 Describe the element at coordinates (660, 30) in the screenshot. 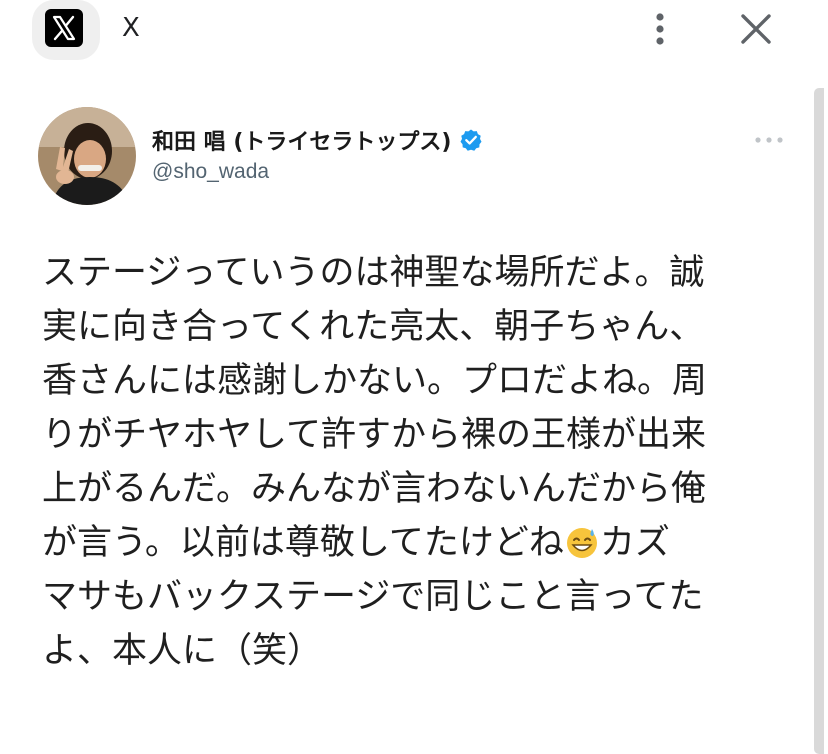

I see `kebab-menu-icon` at that location.